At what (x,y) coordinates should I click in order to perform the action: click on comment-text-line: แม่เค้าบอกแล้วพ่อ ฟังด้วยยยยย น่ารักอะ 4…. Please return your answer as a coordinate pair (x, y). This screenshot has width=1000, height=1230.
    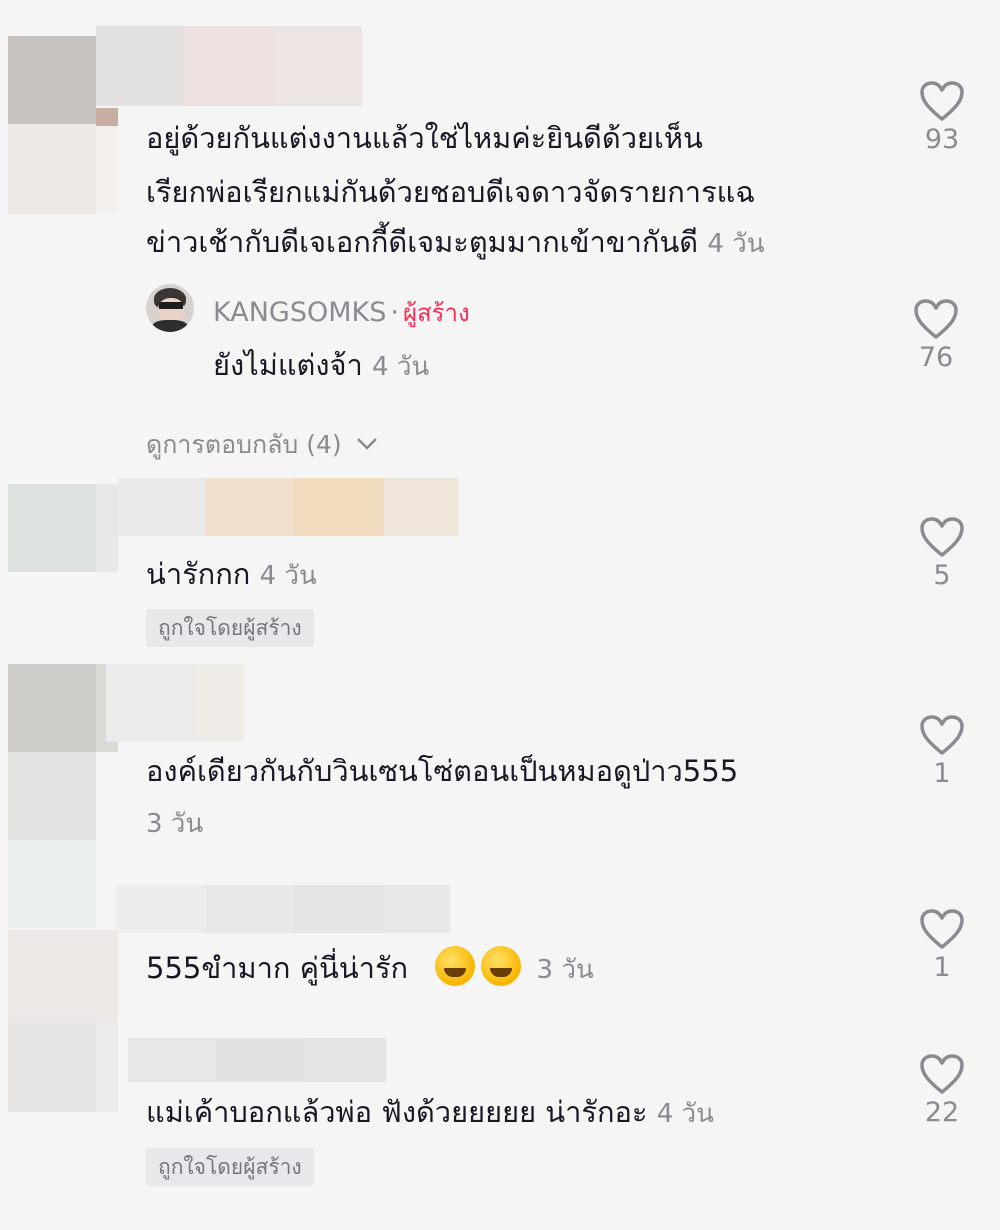
    Looking at the image, I should click on (430, 1113).